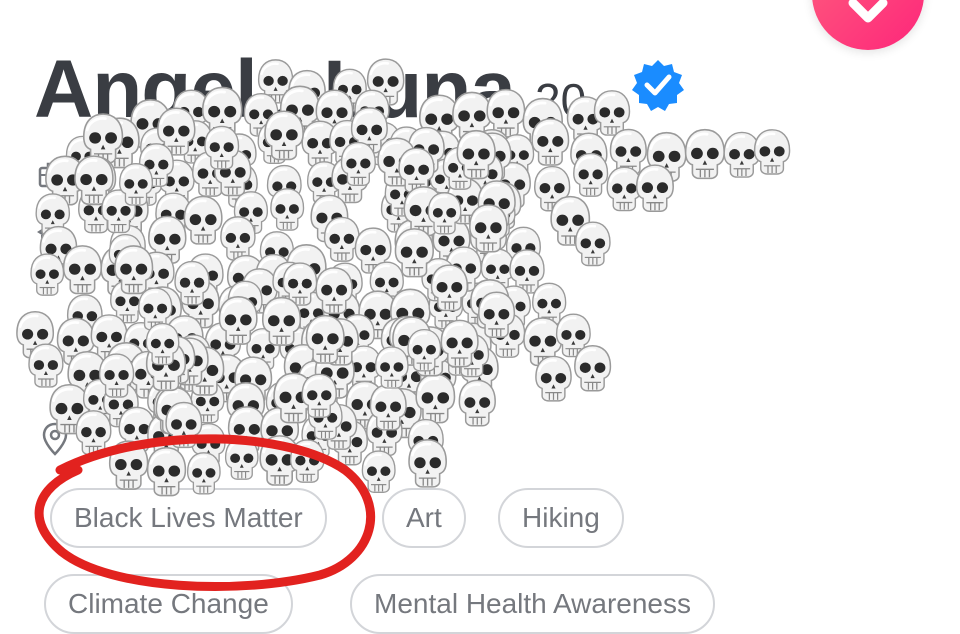 This screenshot has height=634, width=960. Describe the element at coordinates (424, 518) in the screenshot. I see `passion-chip-art: Art` at that location.